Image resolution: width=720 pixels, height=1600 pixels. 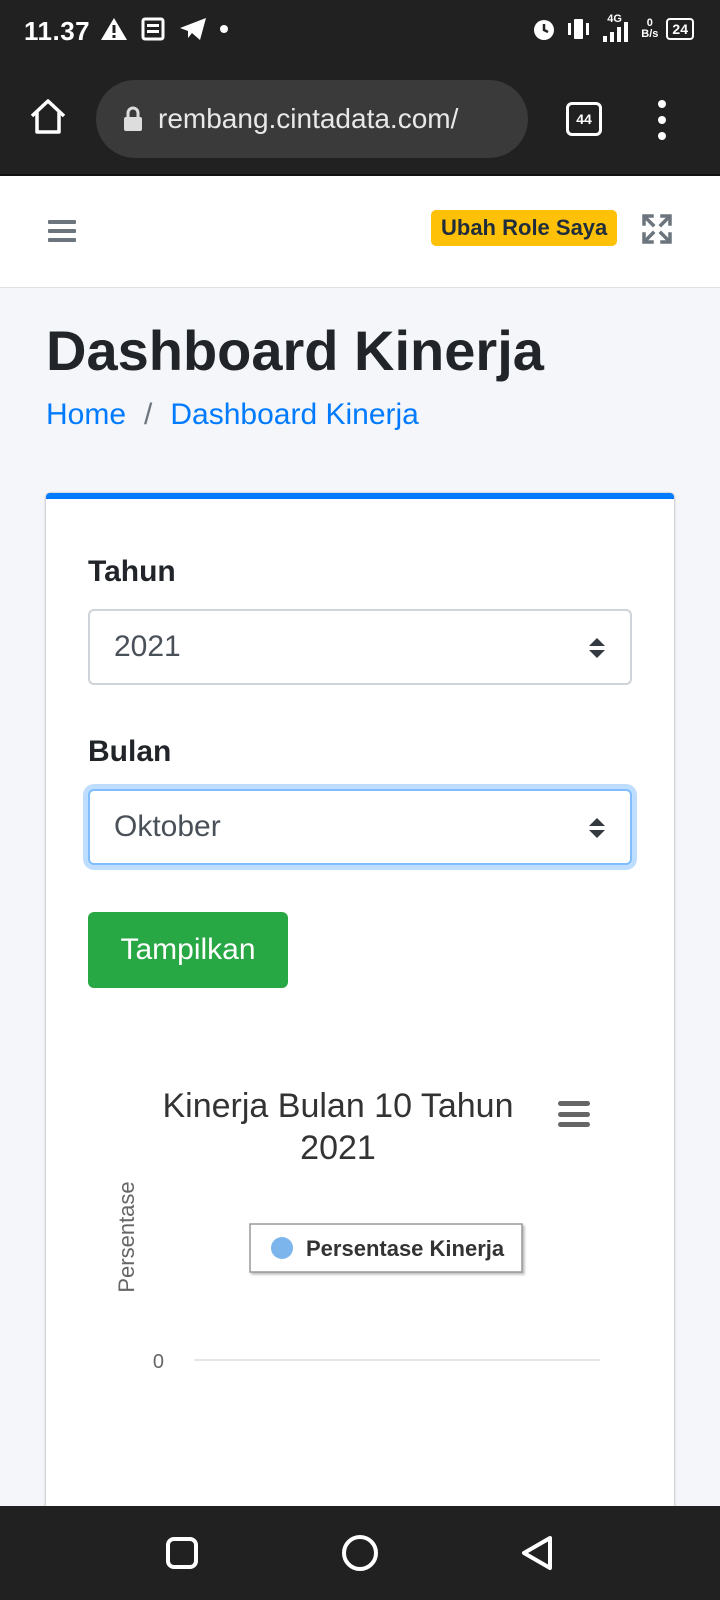 What do you see at coordinates (579, 29) in the screenshot?
I see `vibrate-icon` at bounding box center [579, 29].